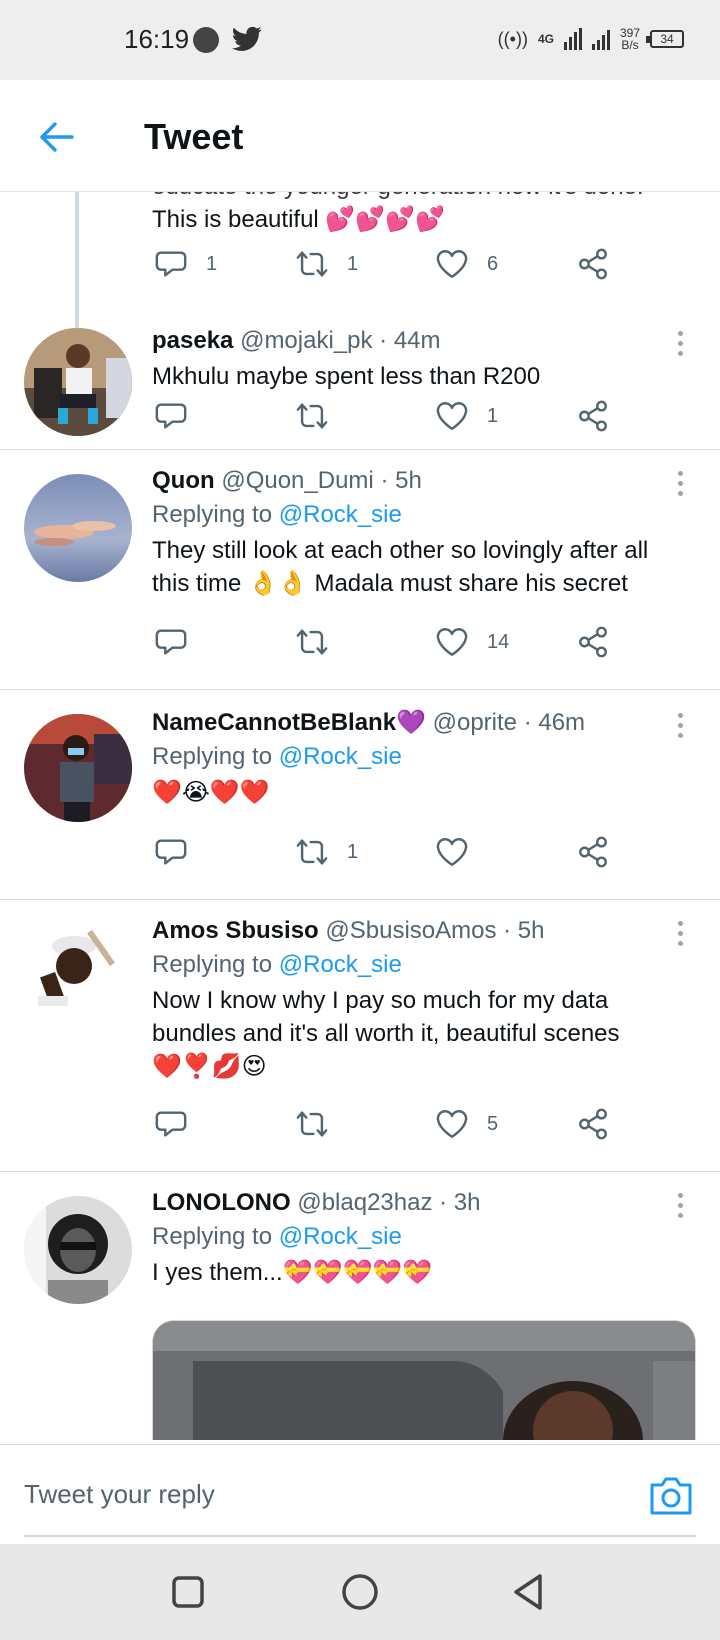 This screenshot has width=720, height=1640. I want to click on display-name: LONOLONO, so click(221, 1202).